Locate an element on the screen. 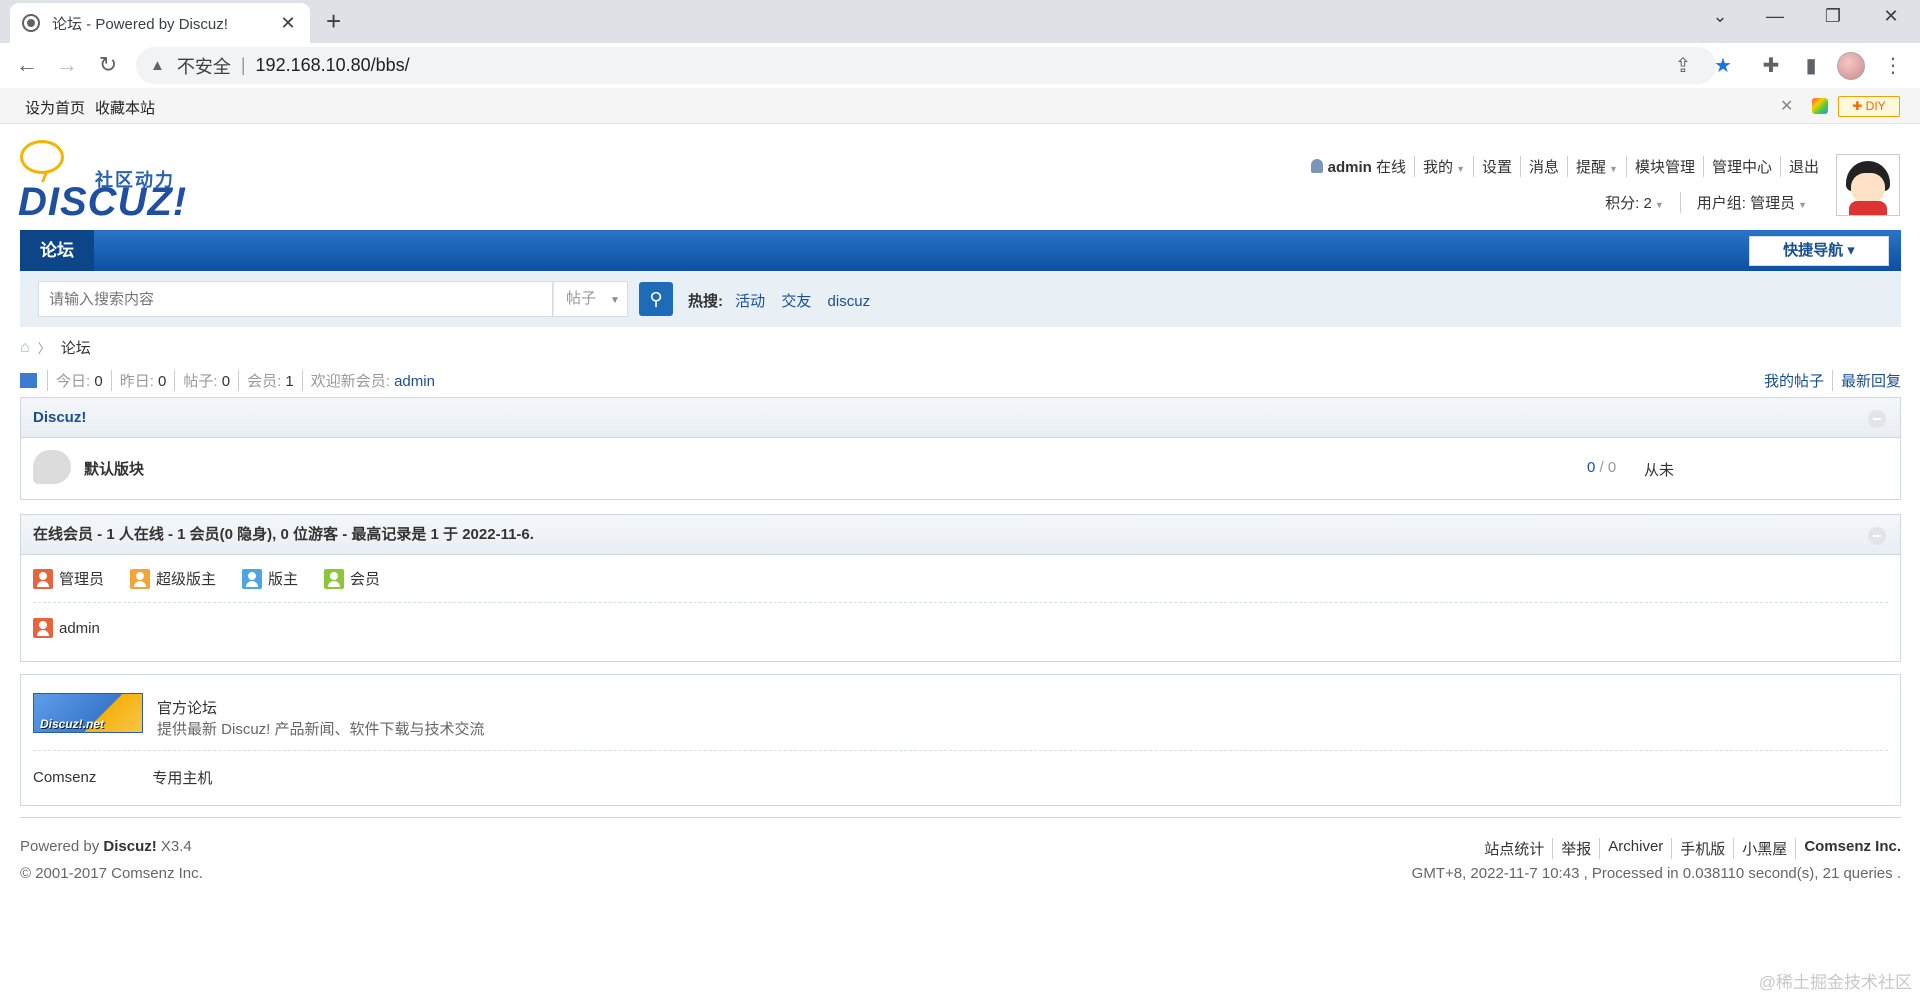  member-user-icon is located at coordinates (334, 578).